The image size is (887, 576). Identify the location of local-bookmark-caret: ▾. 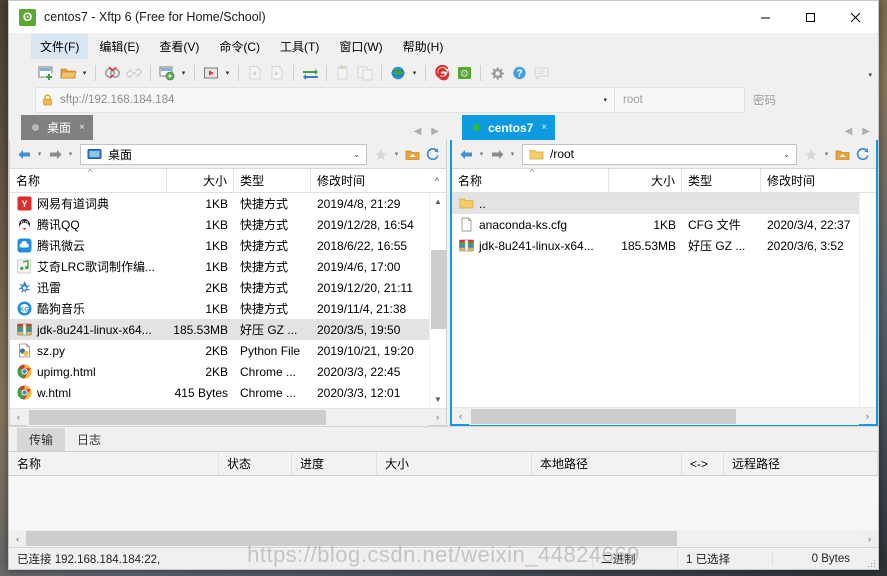
(396, 154).